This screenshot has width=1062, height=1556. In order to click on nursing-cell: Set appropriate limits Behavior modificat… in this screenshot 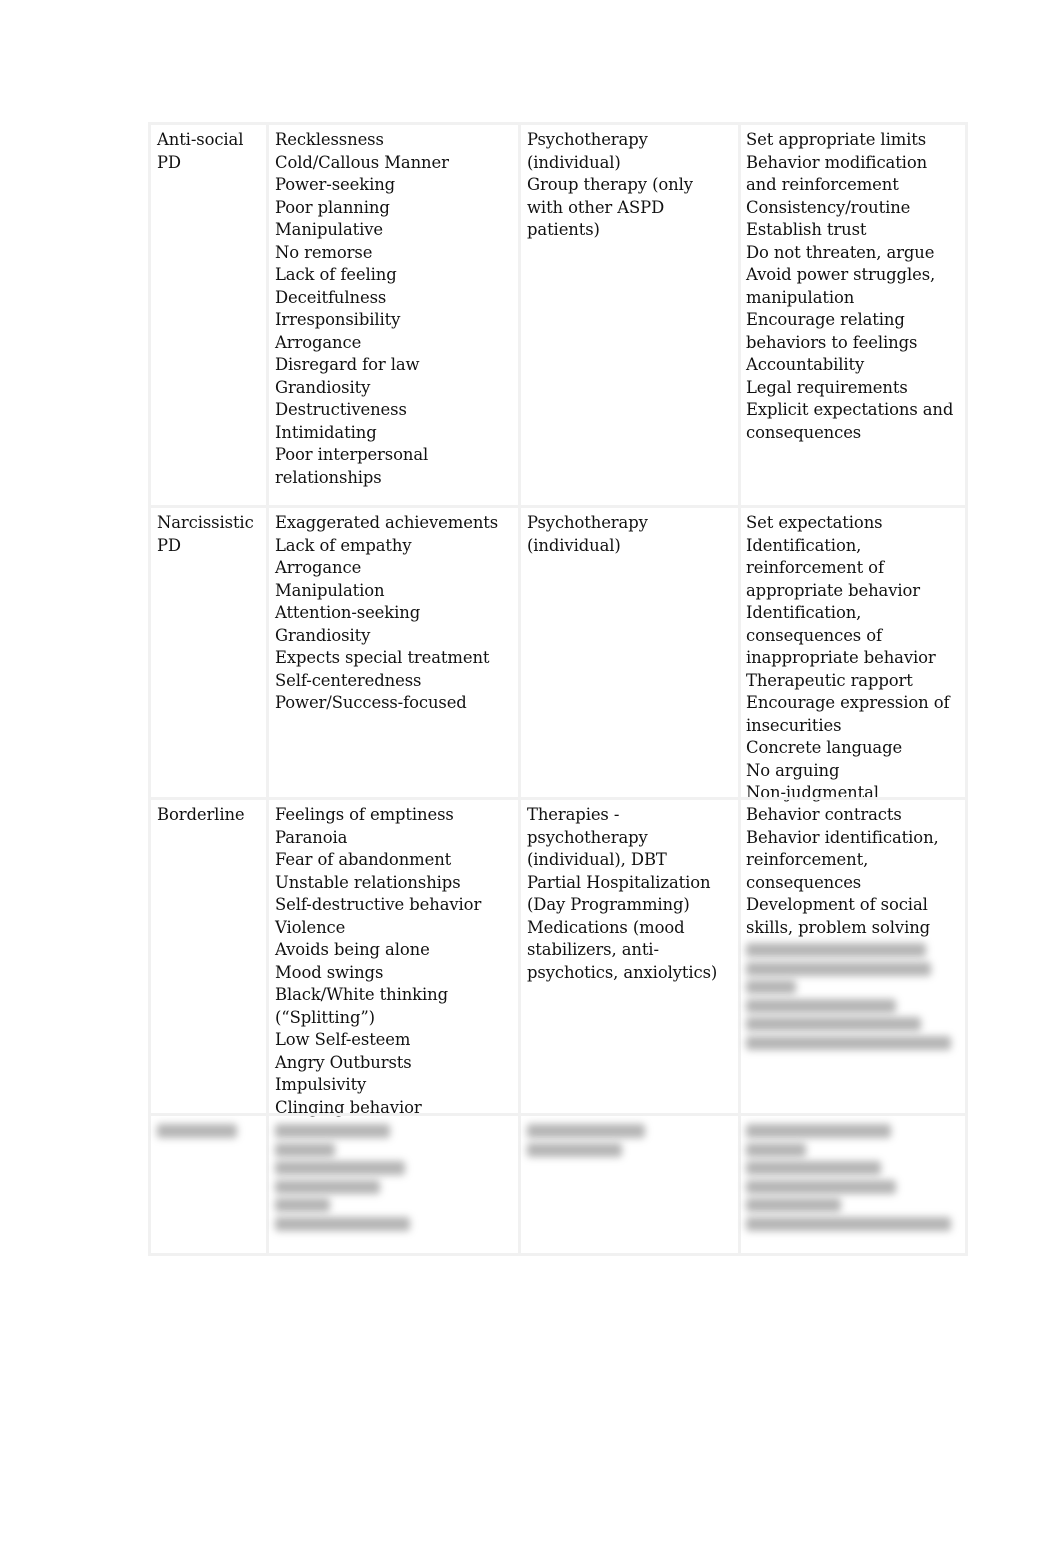, I will do `click(853, 315)`.